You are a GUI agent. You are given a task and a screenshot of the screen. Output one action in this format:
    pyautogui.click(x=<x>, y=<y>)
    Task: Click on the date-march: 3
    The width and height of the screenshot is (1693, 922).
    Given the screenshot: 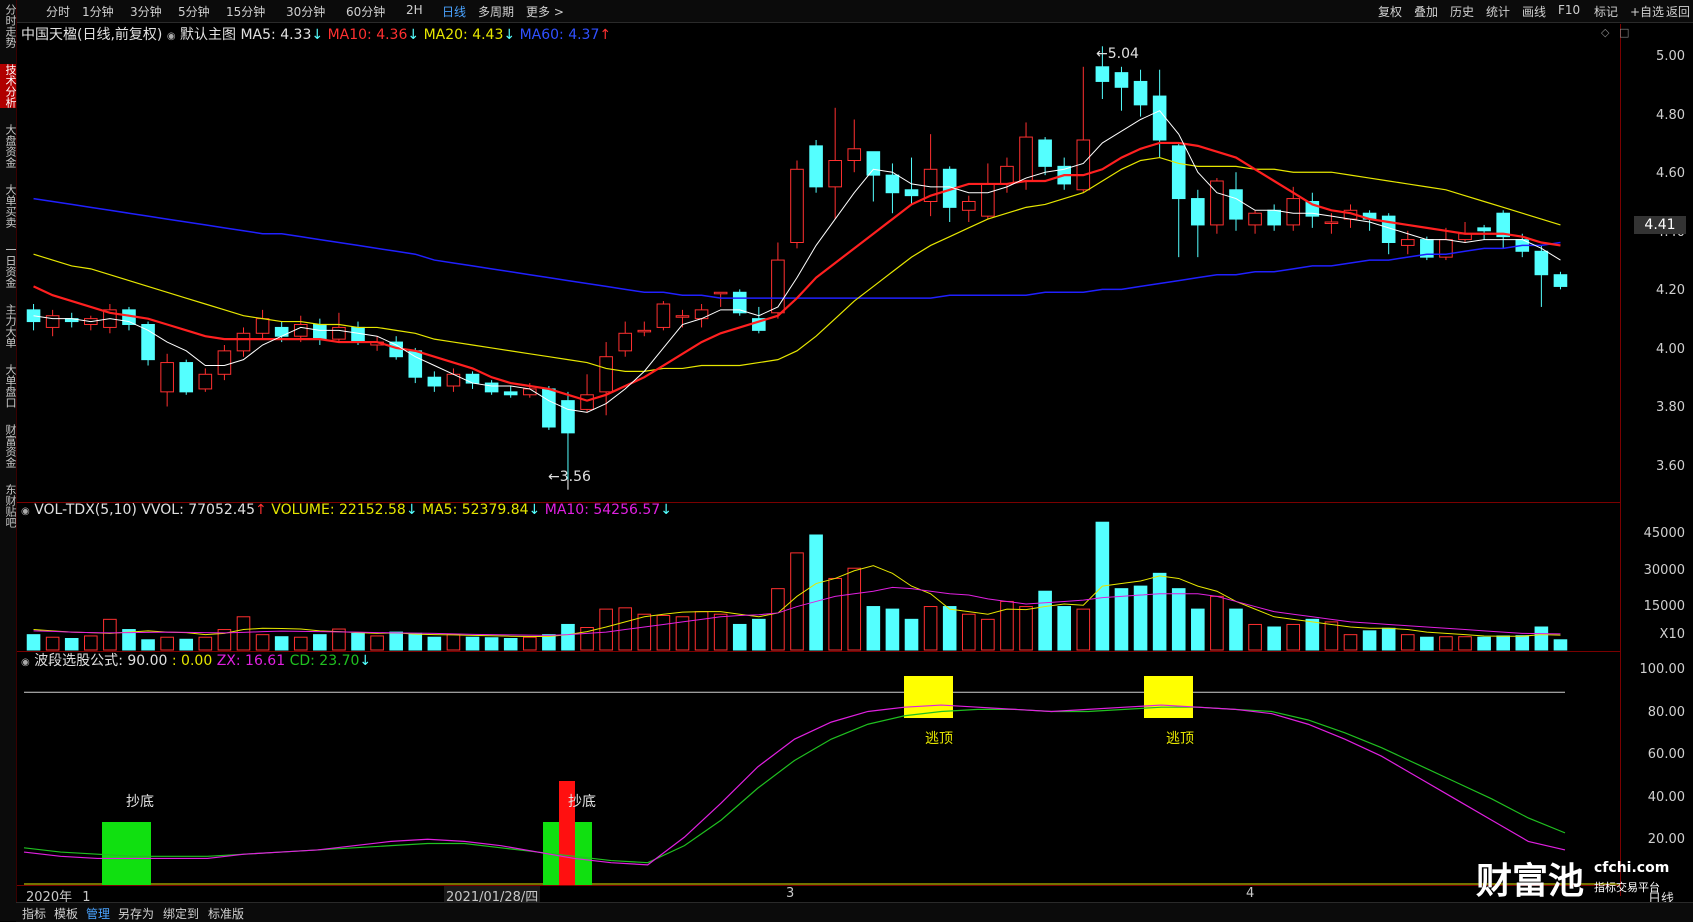 What is the action you would take?
    pyautogui.click(x=790, y=893)
    